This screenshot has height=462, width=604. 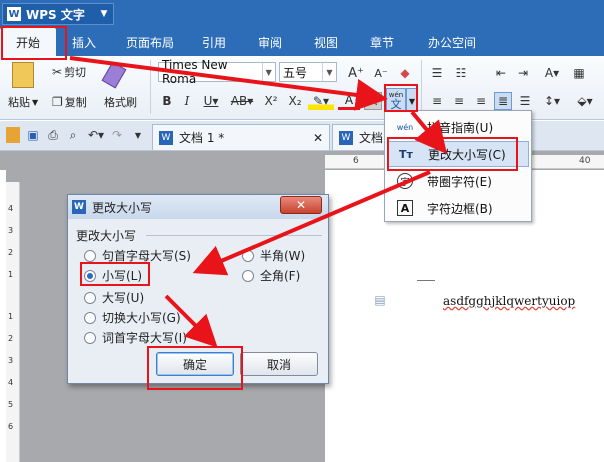 What do you see at coordinates (191, 321) in the screenshot?
I see `arrow-to-ok` at bounding box center [191, 321].